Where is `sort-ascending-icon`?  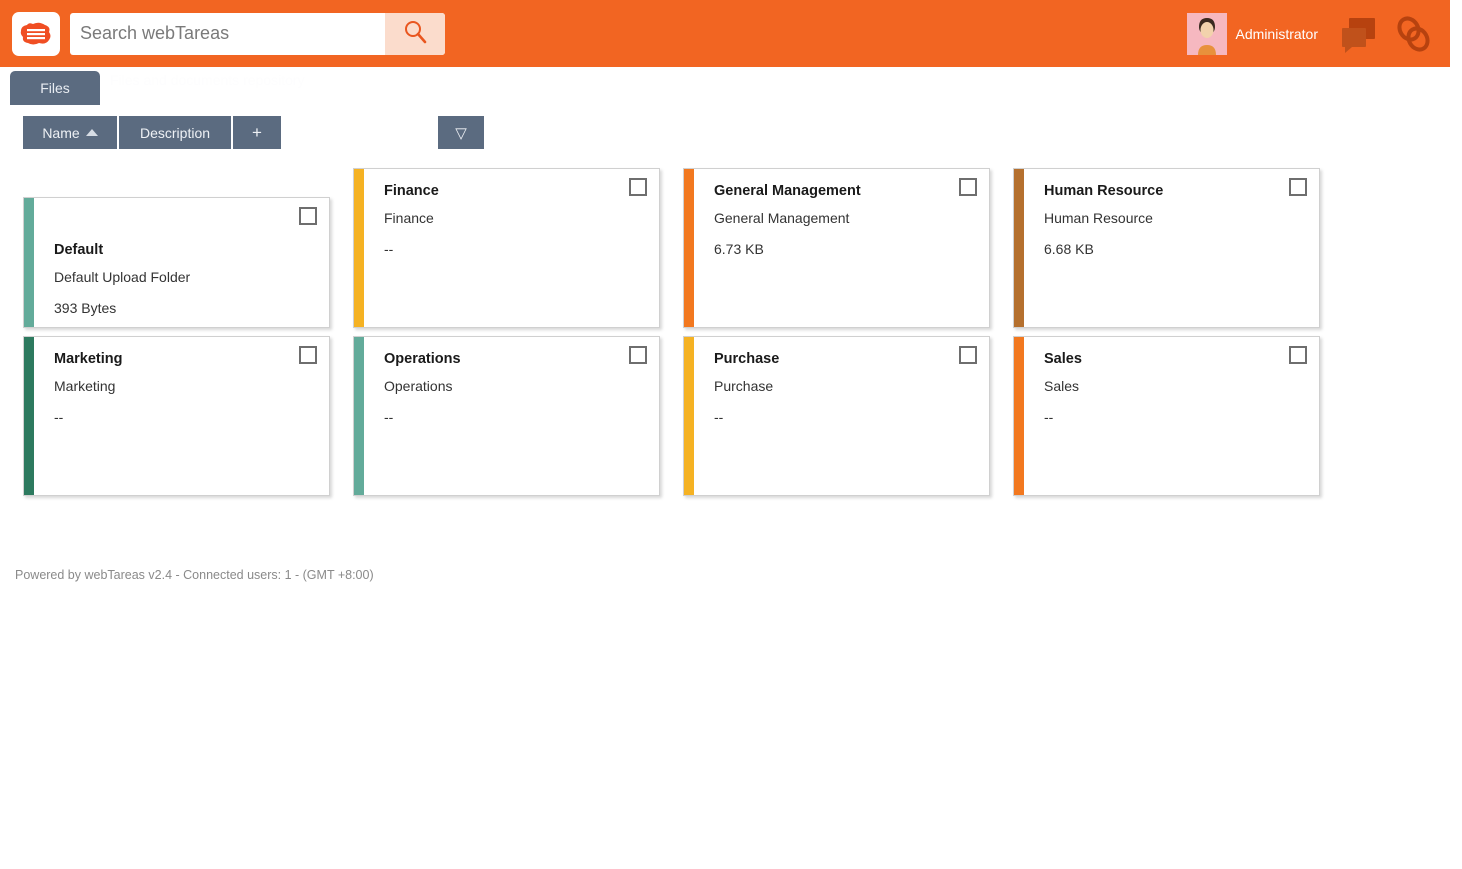 sort-ascending-icon is located at coordinates (91, 132).